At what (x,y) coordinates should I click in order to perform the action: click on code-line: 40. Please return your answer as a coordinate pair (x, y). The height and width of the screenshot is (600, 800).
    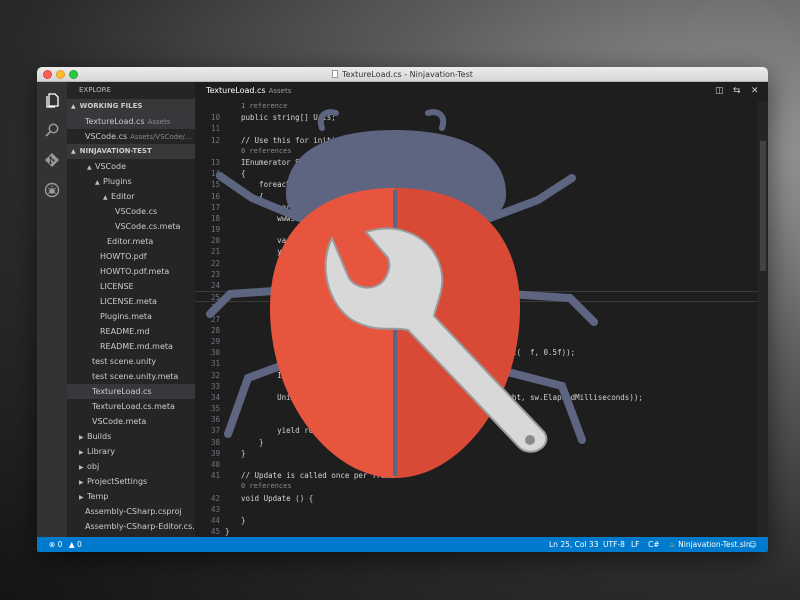
    Looking at the image, I should click on (481, 464).